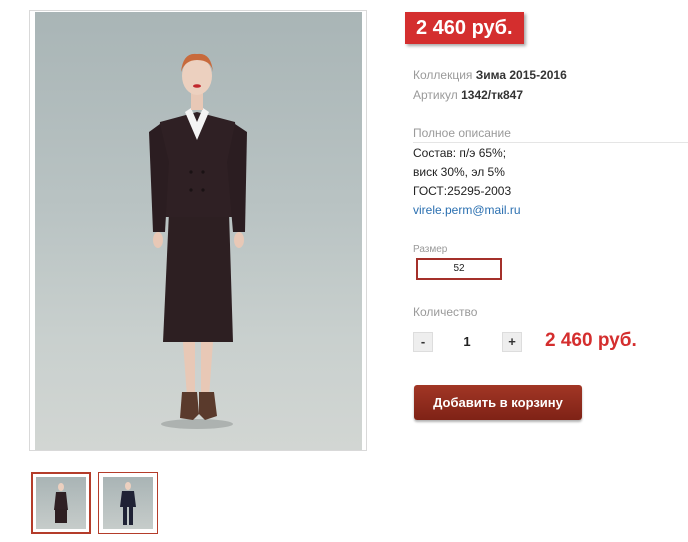 The image size is (688, 542). I want to click on quantity-decrease-button: -, so click(423, 342).